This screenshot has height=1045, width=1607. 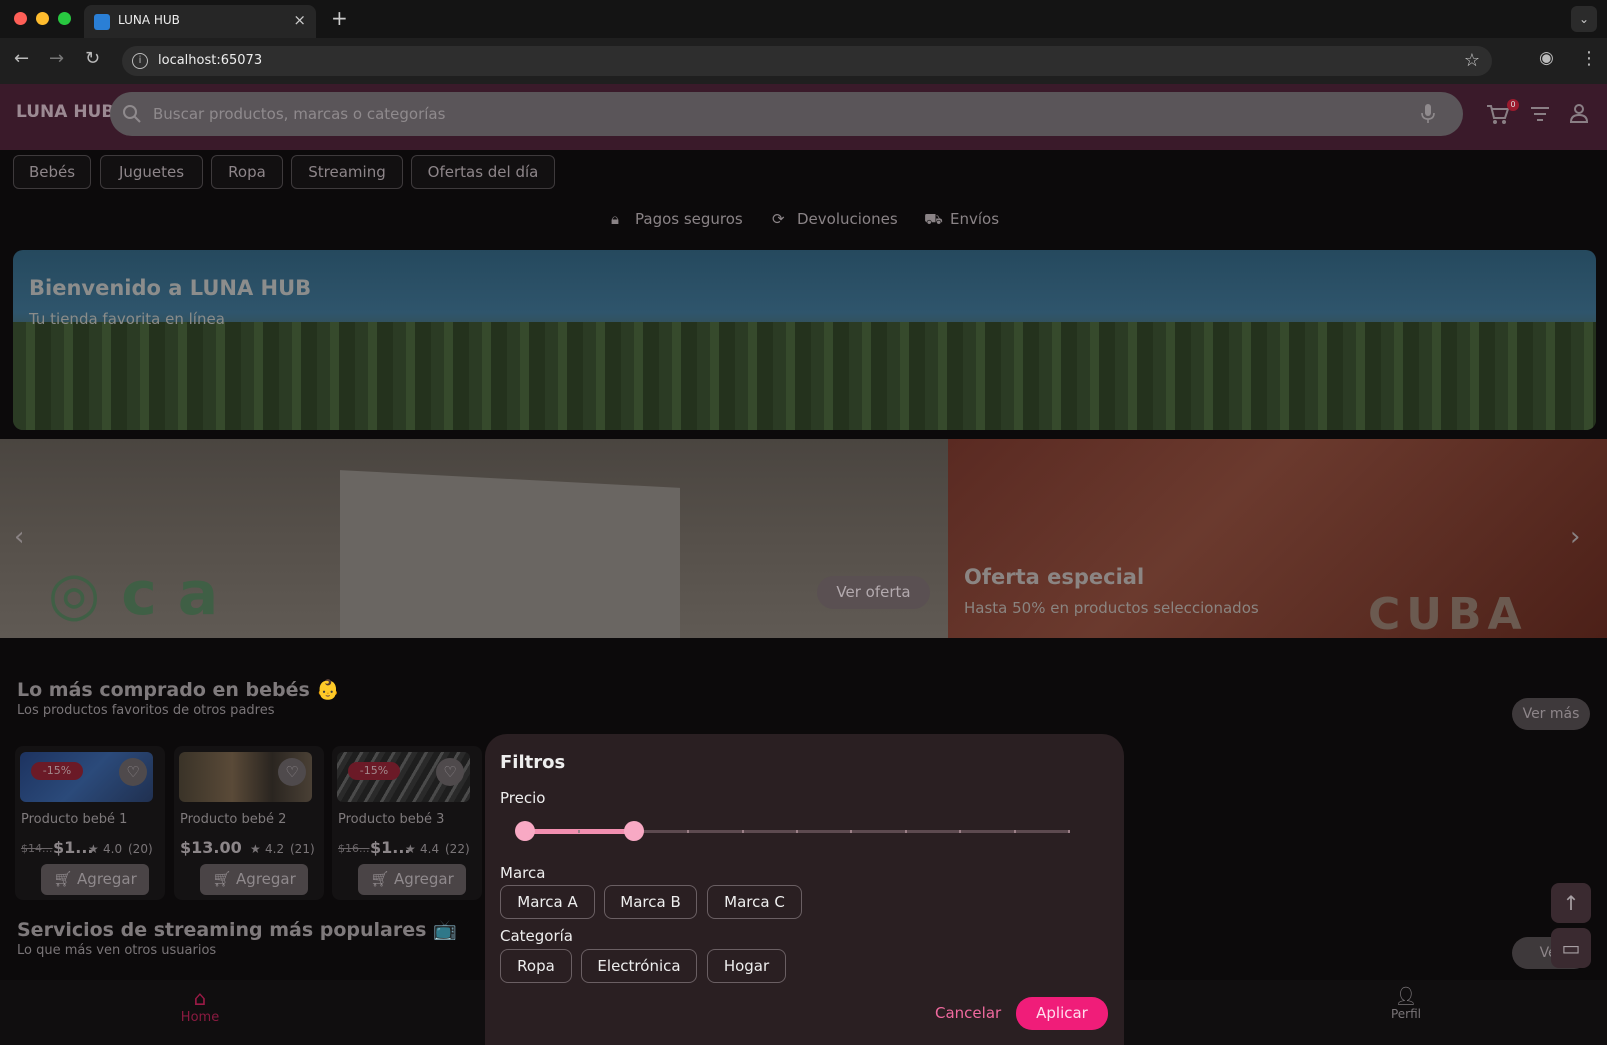 I want to click on discount-badge: -15%, so click(x=57, y=771).